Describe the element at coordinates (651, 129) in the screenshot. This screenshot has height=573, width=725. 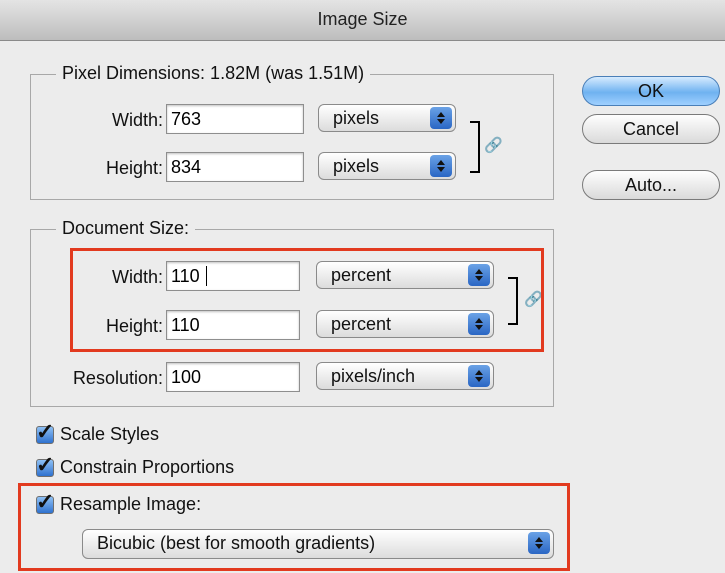
I see `cancel-button: Cancel` at that location.